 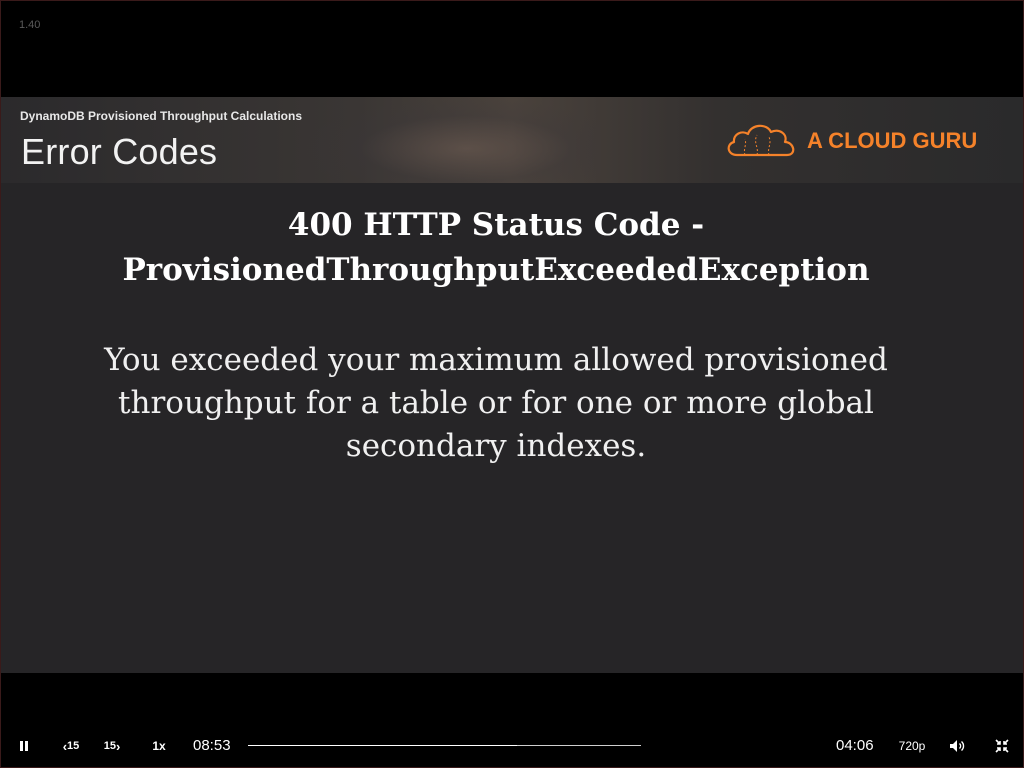 What do you see at coordinates (855, 745) in the screenshot?
I see `remaining-time: 04:06` at bounding box center [855, 745].